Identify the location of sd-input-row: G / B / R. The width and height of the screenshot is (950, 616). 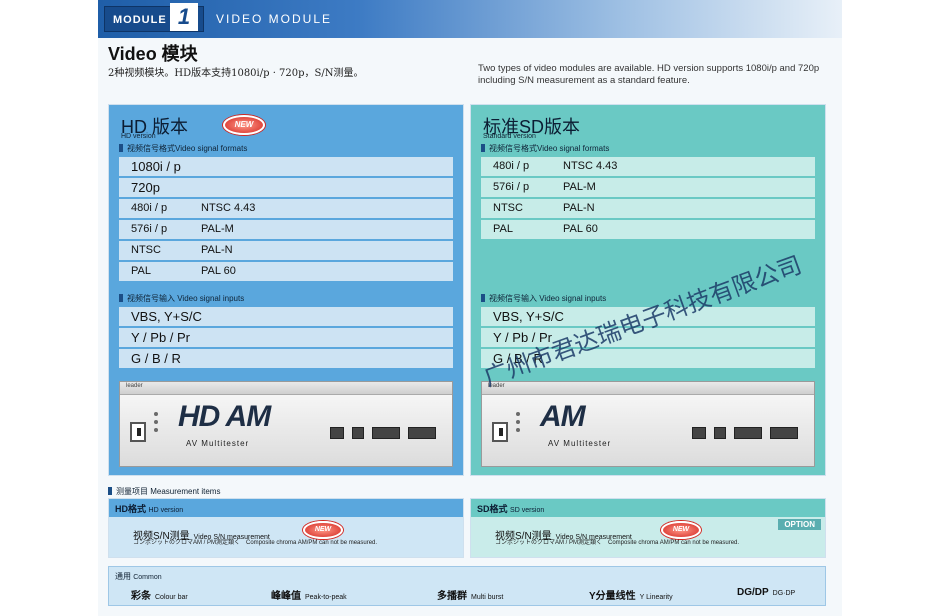
(648, 358).